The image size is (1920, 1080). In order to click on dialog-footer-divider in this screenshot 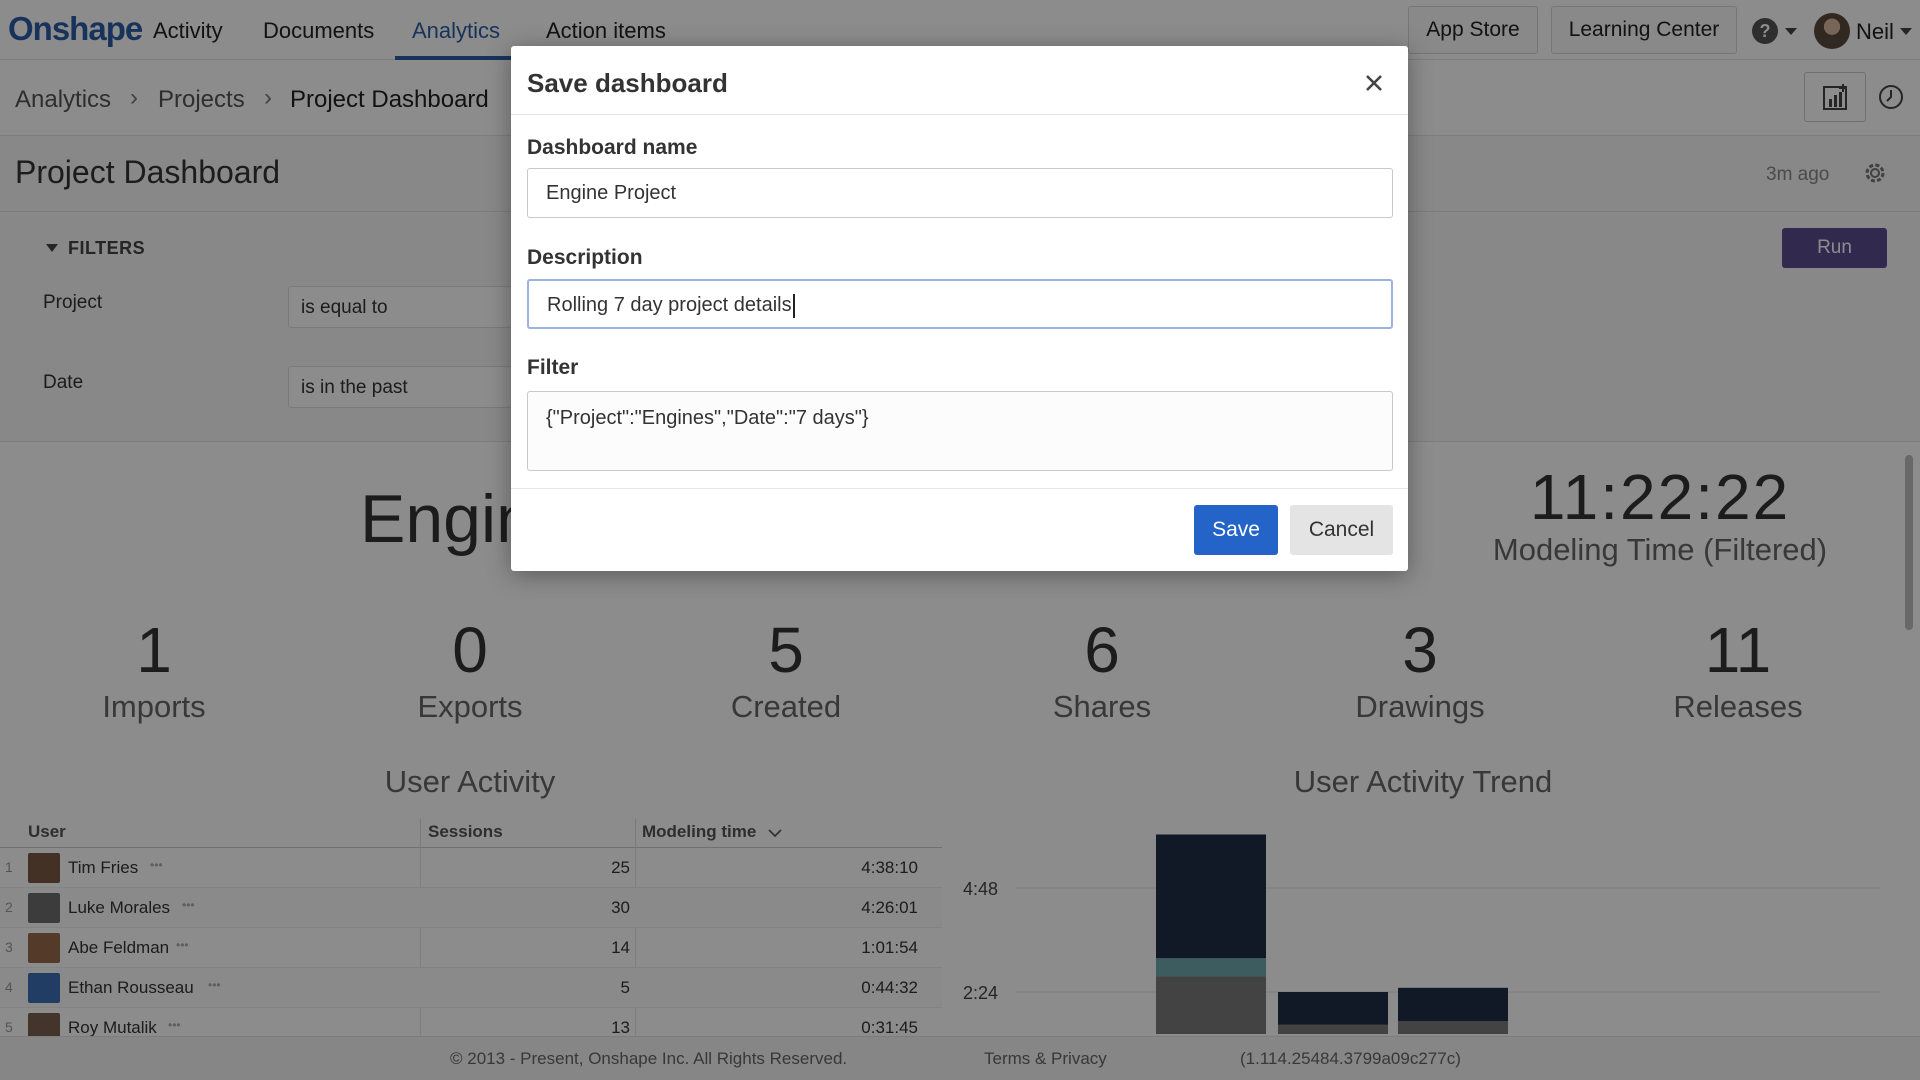, I will do `click(959, 488)`.